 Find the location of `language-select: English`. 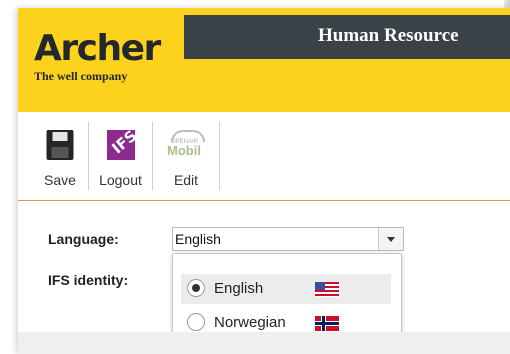

language-select: English is located at coordinates (288, 239).